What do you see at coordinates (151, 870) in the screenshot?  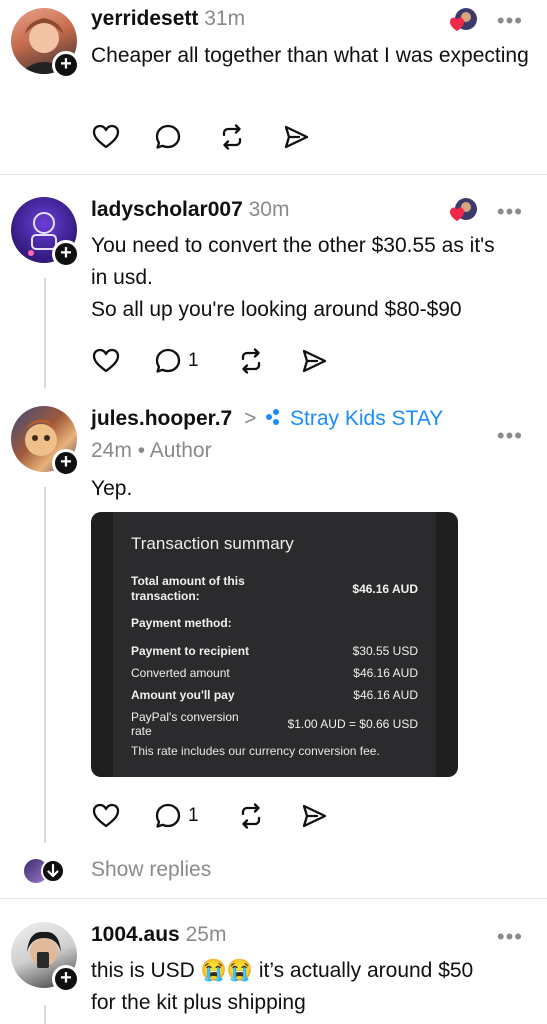 I see `show-replies-link: Show replies` at bounding box center [151, 870].